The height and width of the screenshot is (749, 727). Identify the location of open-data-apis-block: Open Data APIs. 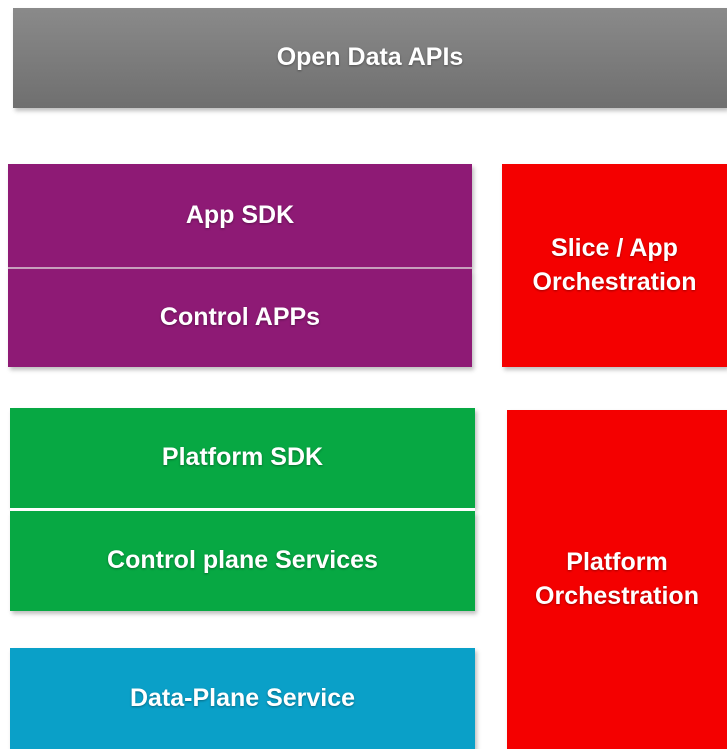
(370, 58).